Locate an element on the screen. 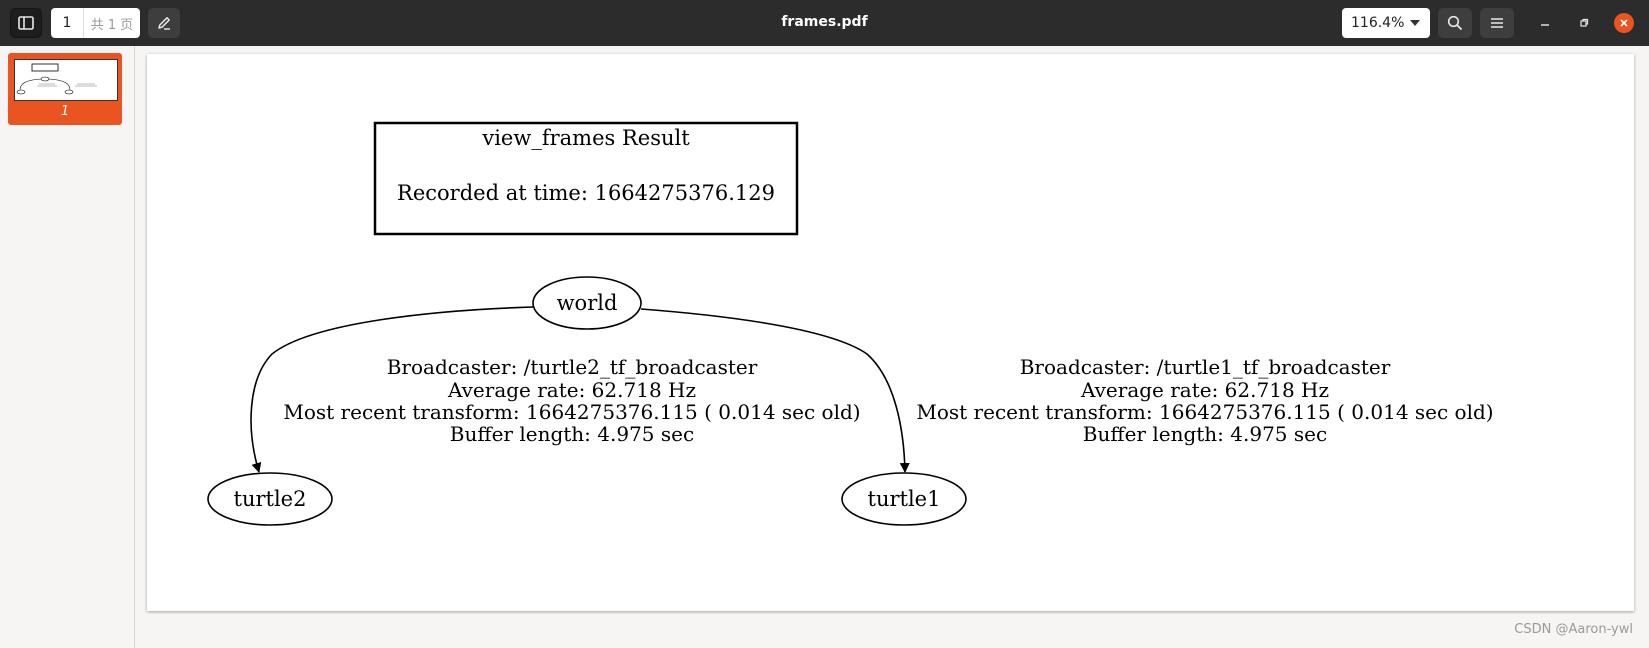 This screenshot has width=1649, height=648. page-thumbnail: 1 is located at coordinates (65, 89).